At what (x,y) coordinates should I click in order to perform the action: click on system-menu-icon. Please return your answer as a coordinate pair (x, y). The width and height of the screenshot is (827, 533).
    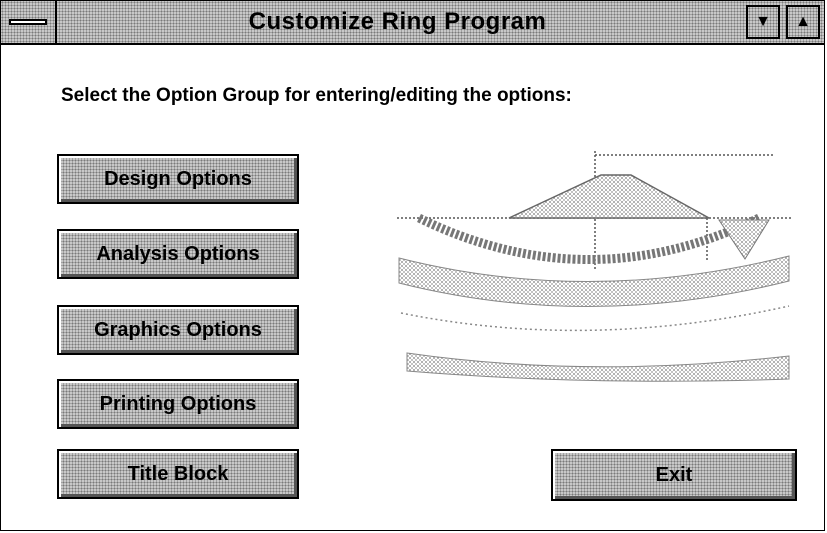
    Looking at the image, I should click on (28, 22).